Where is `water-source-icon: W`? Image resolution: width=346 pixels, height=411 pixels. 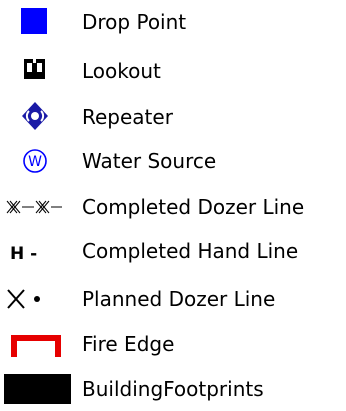 water-source-icon: W is located at coordinates (35, 161).